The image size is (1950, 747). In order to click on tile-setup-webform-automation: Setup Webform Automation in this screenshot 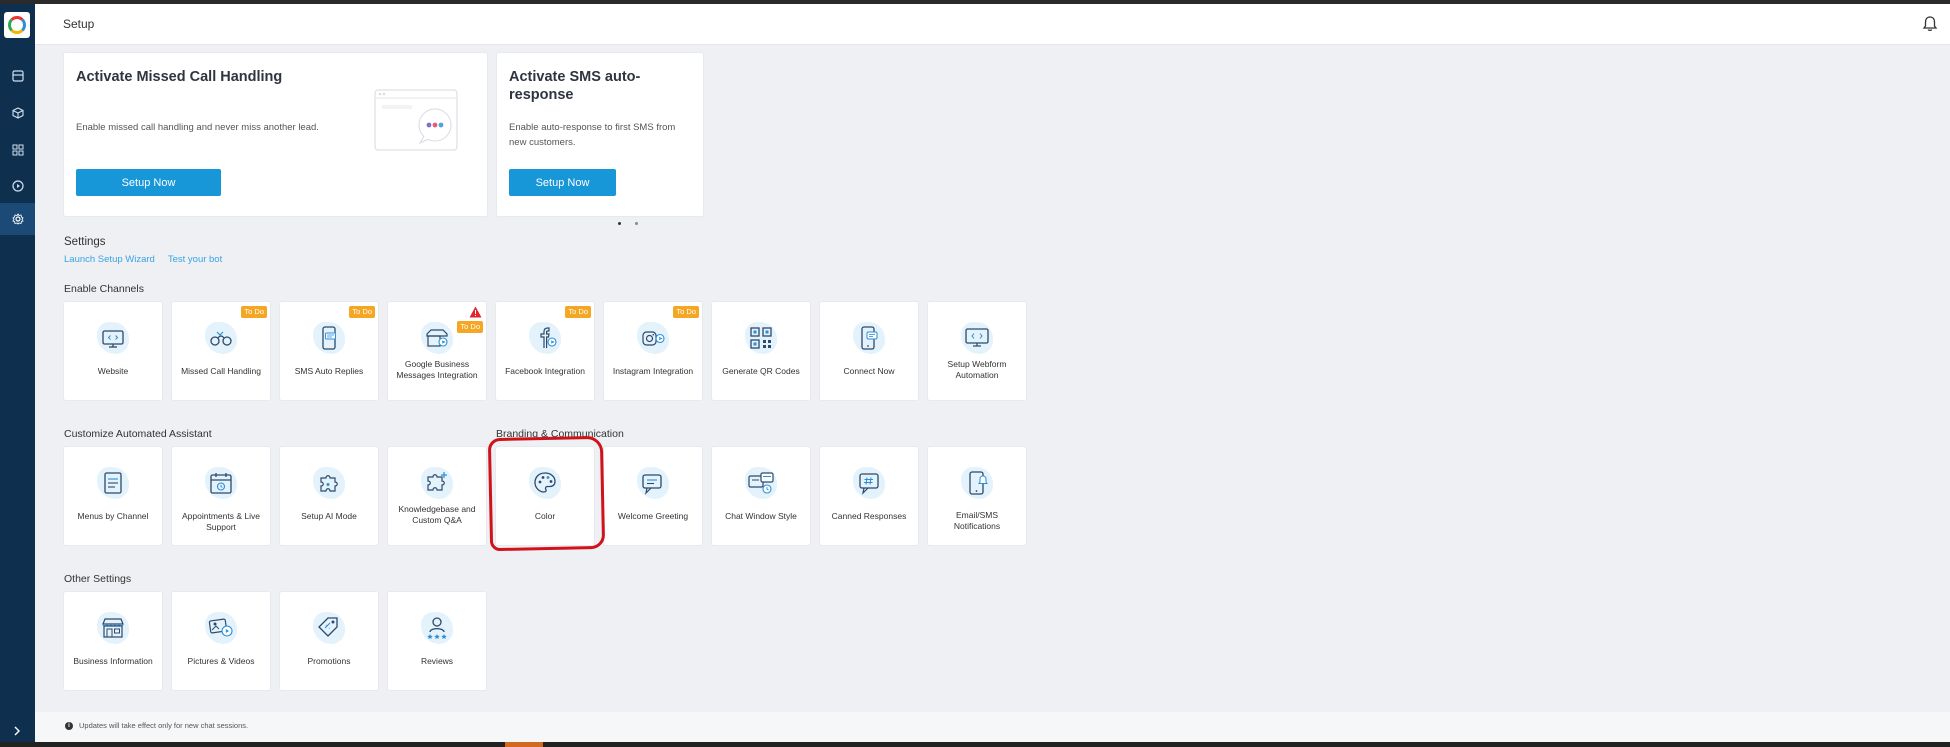, I will do `click(977, 351)`.